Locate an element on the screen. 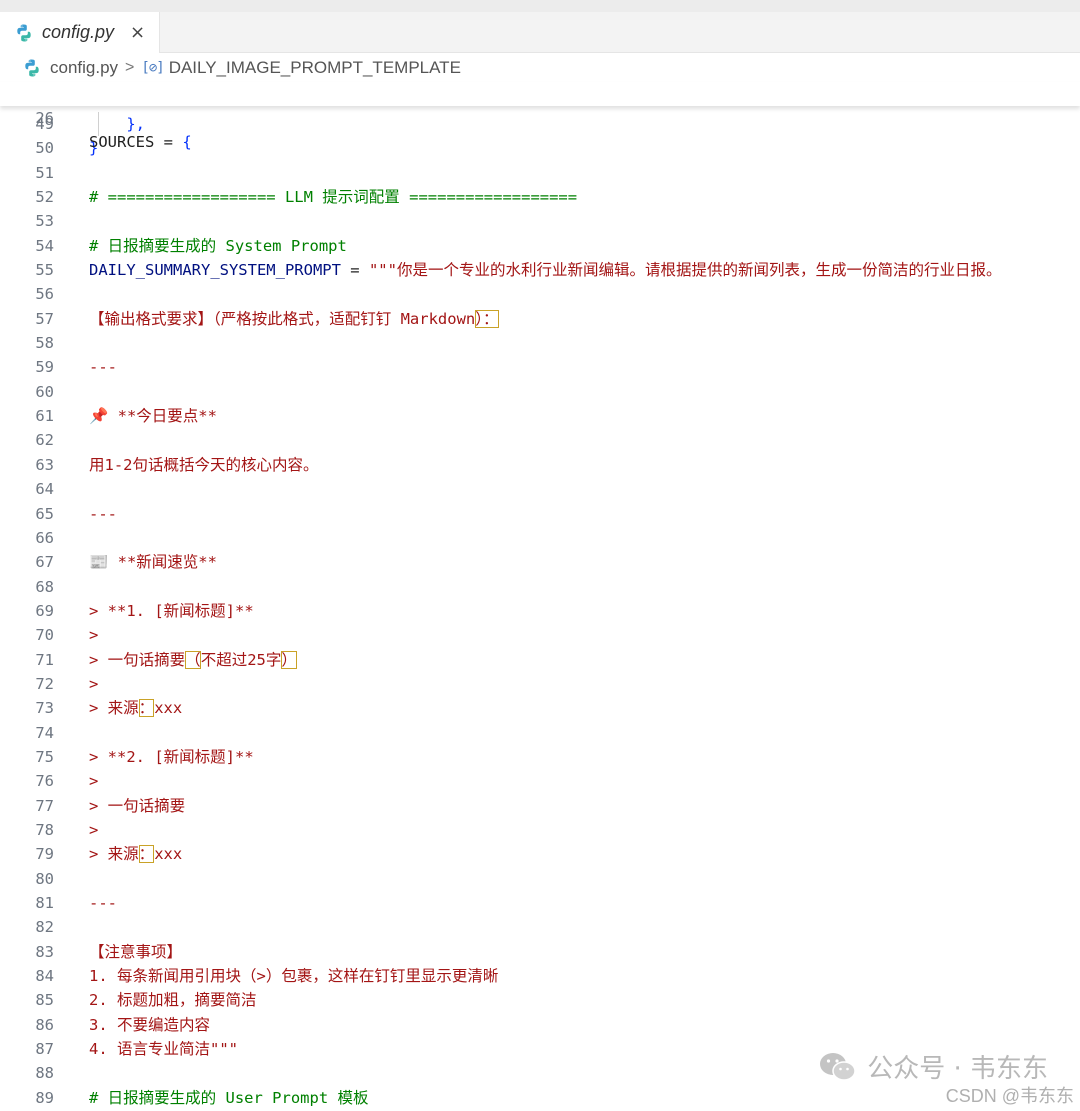 Image resolution: width=1080 pixels, height=1111 pixels. line-number: 69 is located at coordinates (44, 610).